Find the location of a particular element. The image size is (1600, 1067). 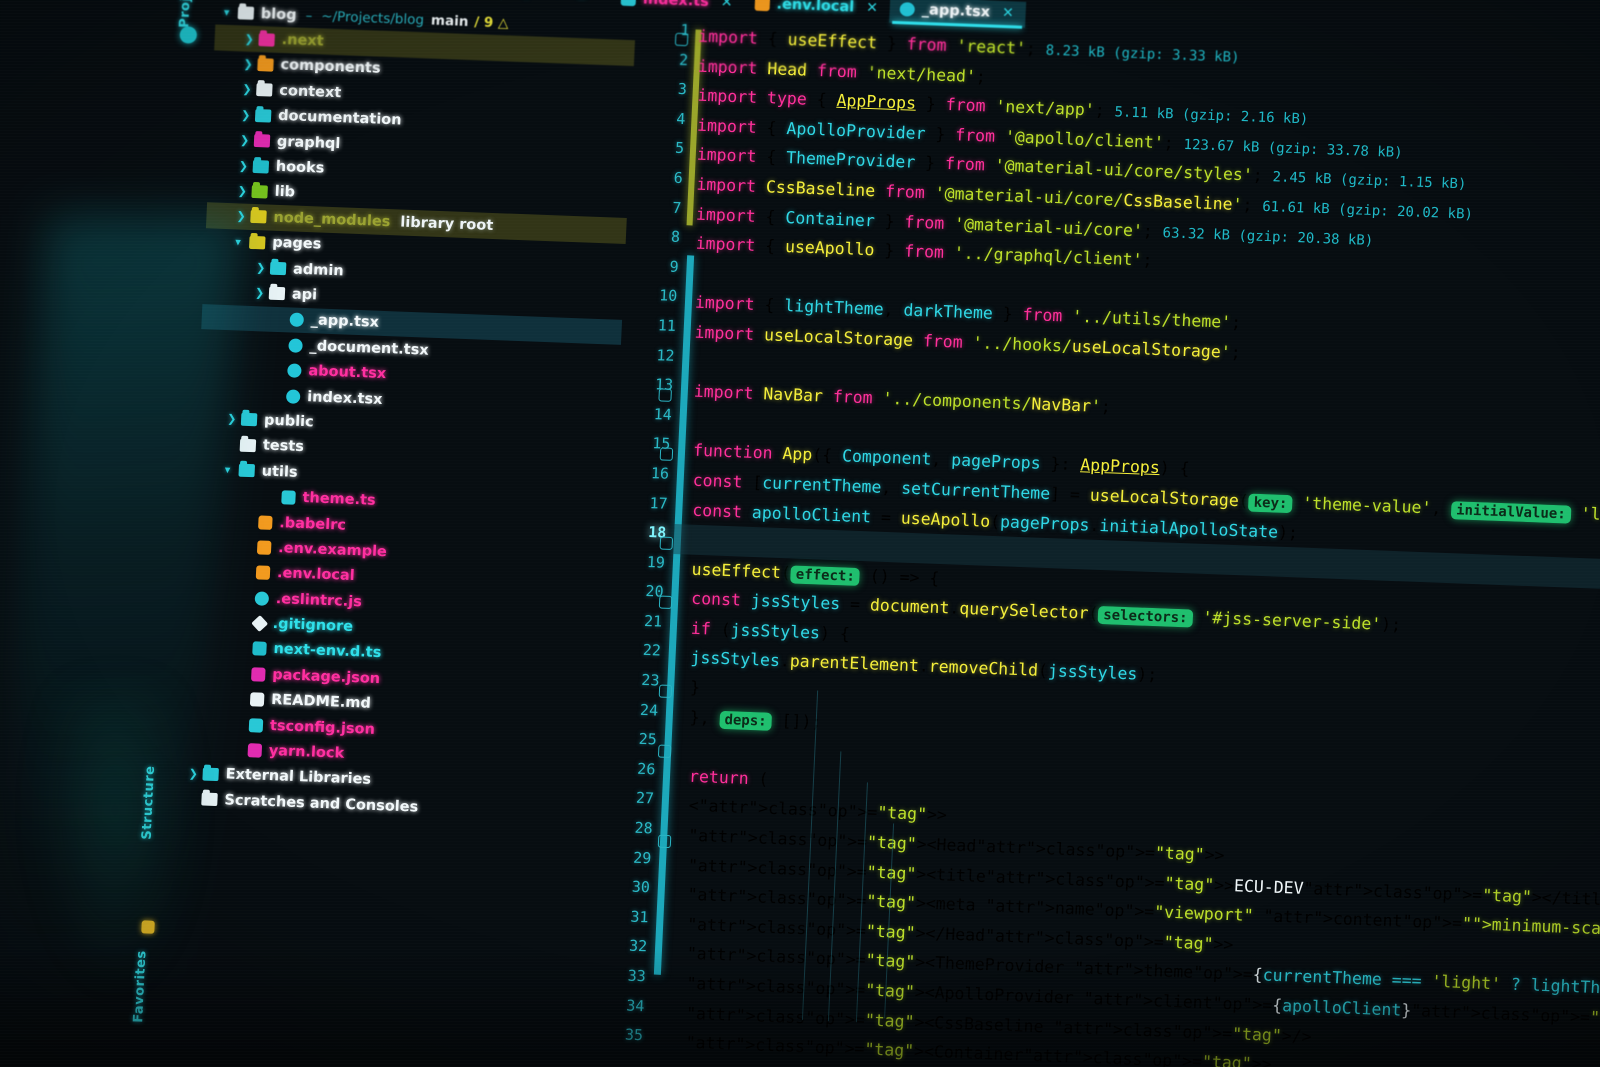

eslint-file-icon is located at coordinates (262, 598).